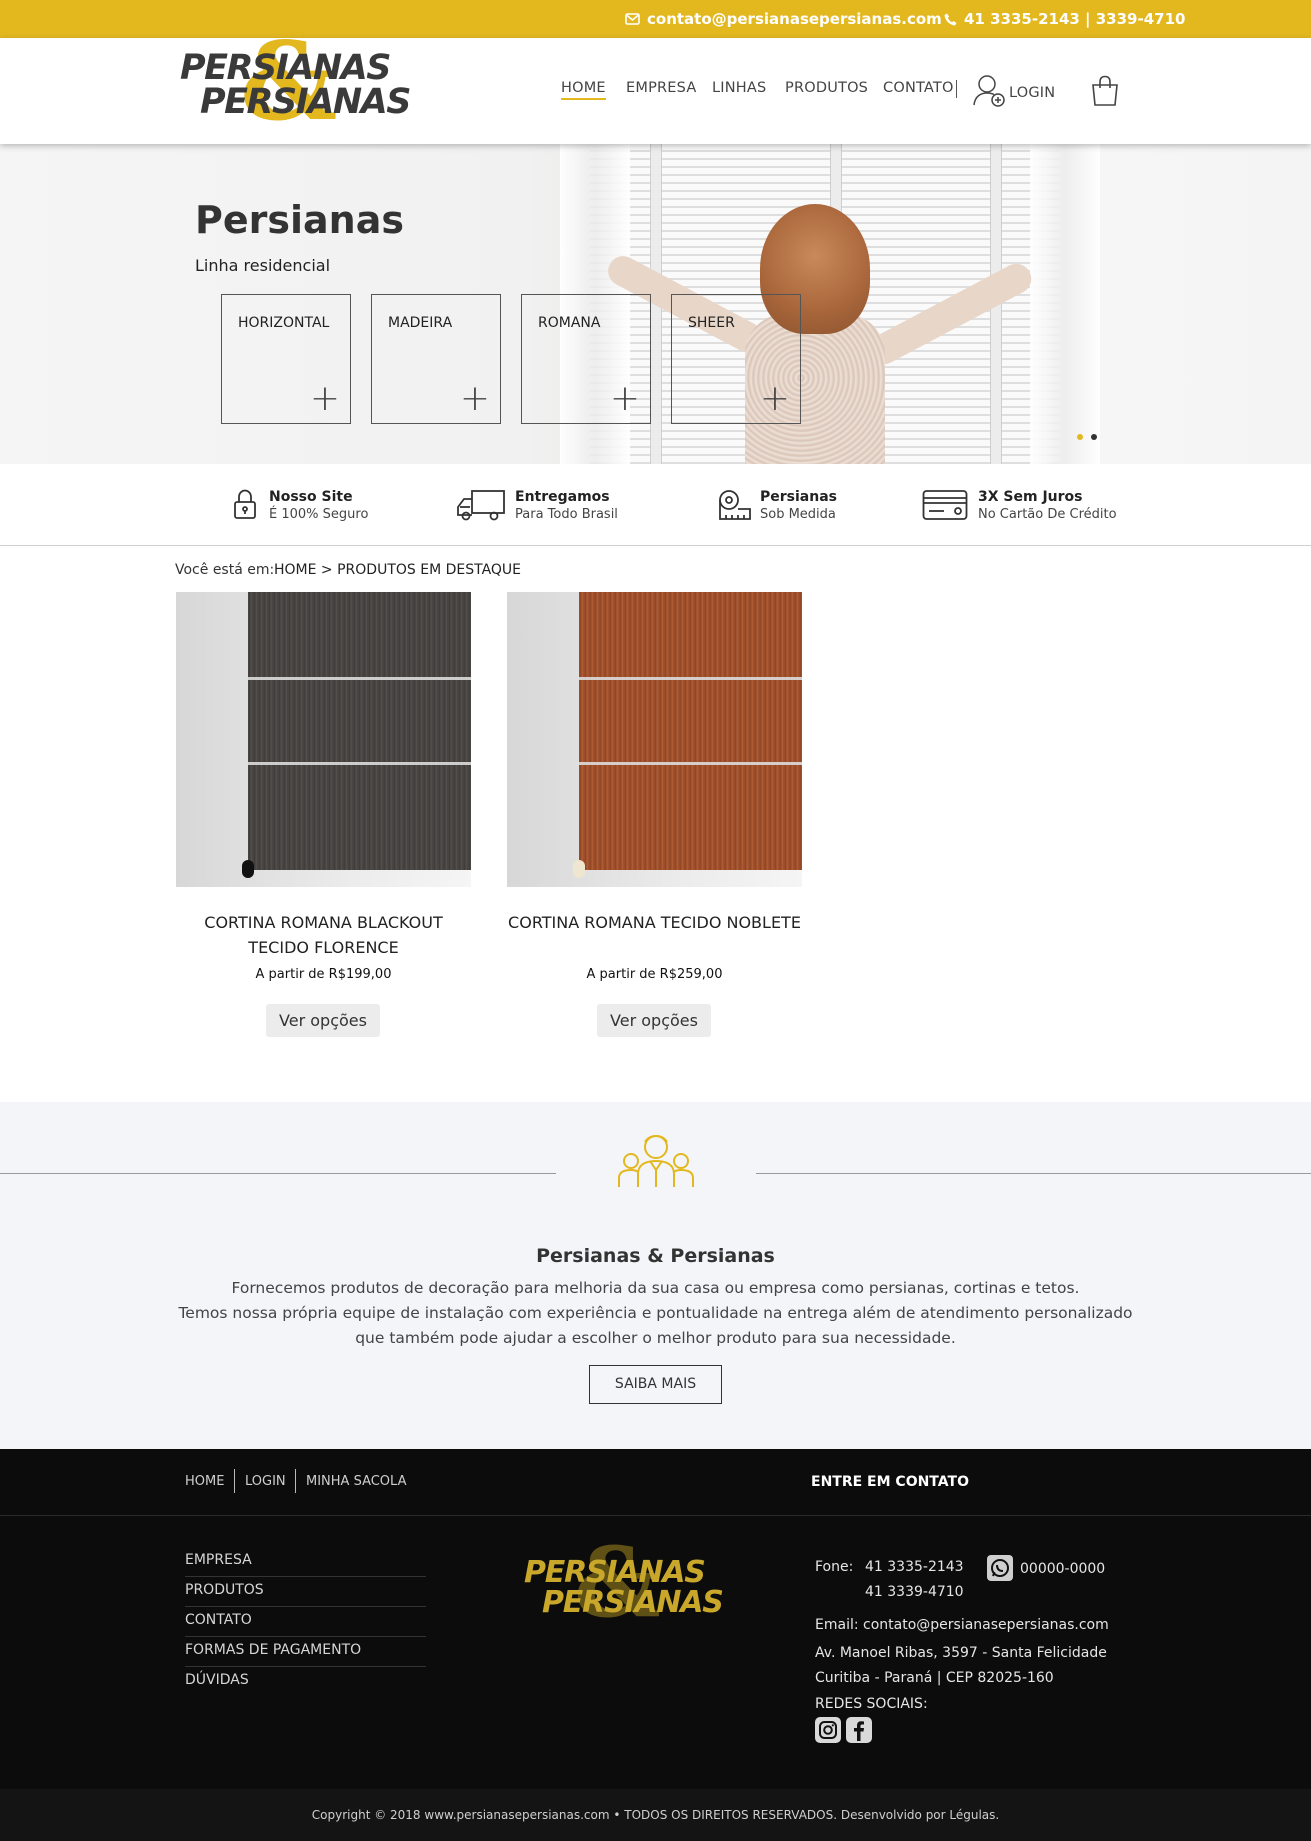 This screenshot has height=1841, width=1311. I want to click on feature-title: Nosso Site, so click(311, 497).